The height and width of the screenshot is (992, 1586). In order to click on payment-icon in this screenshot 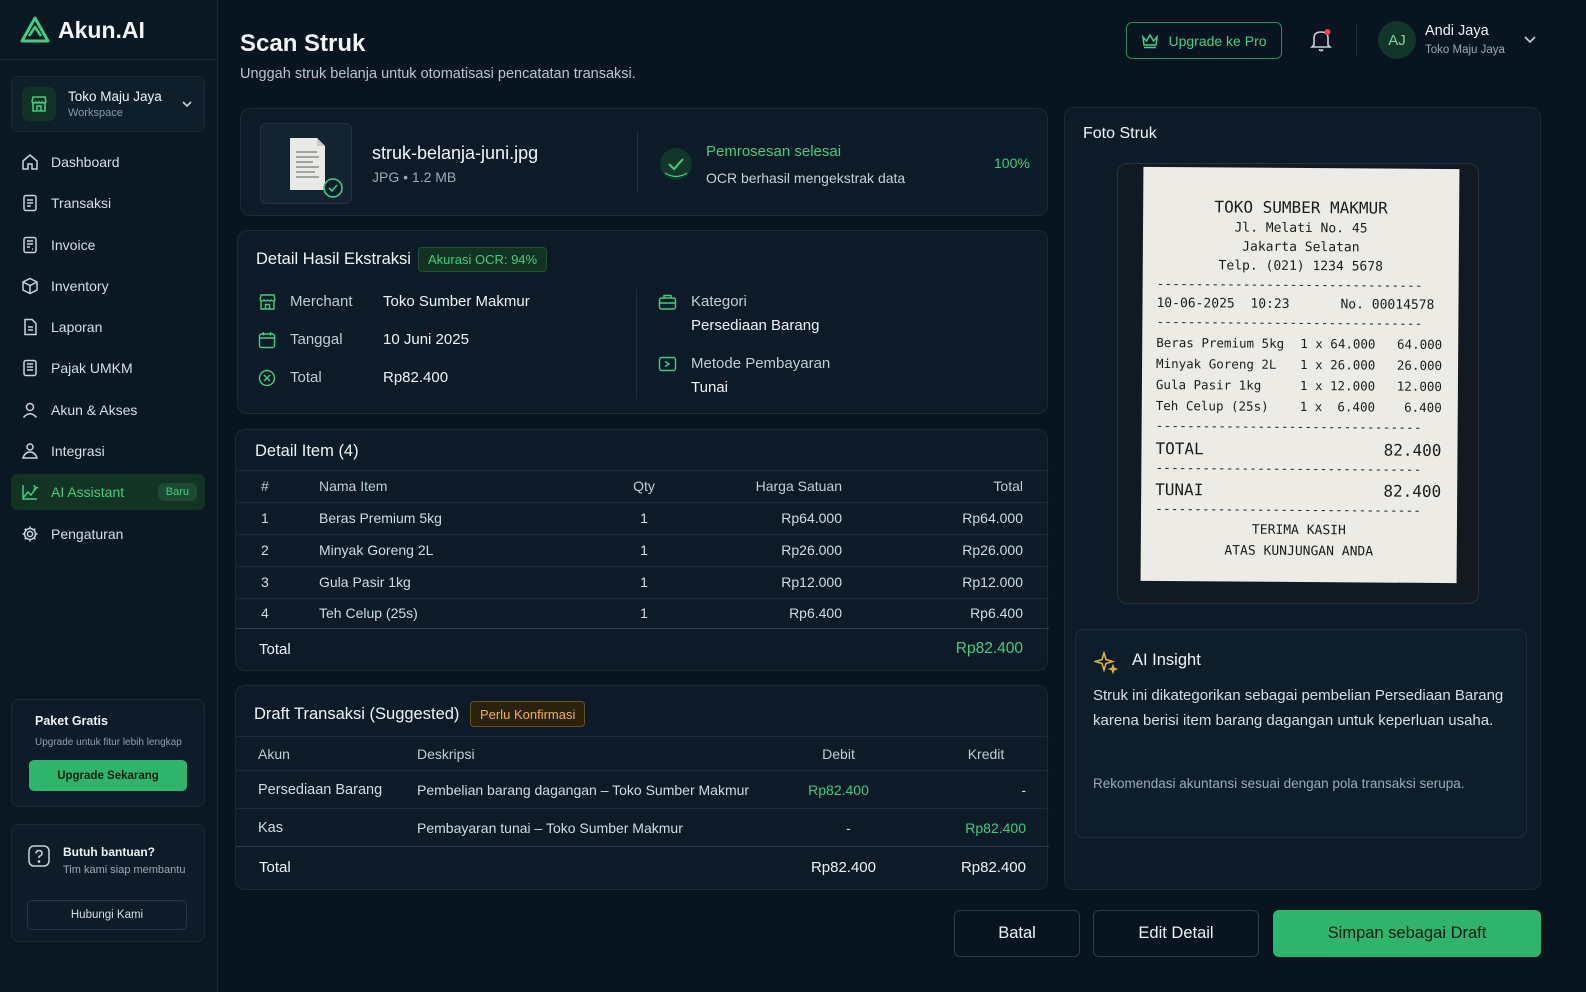, I will do `click(667, 364)`.